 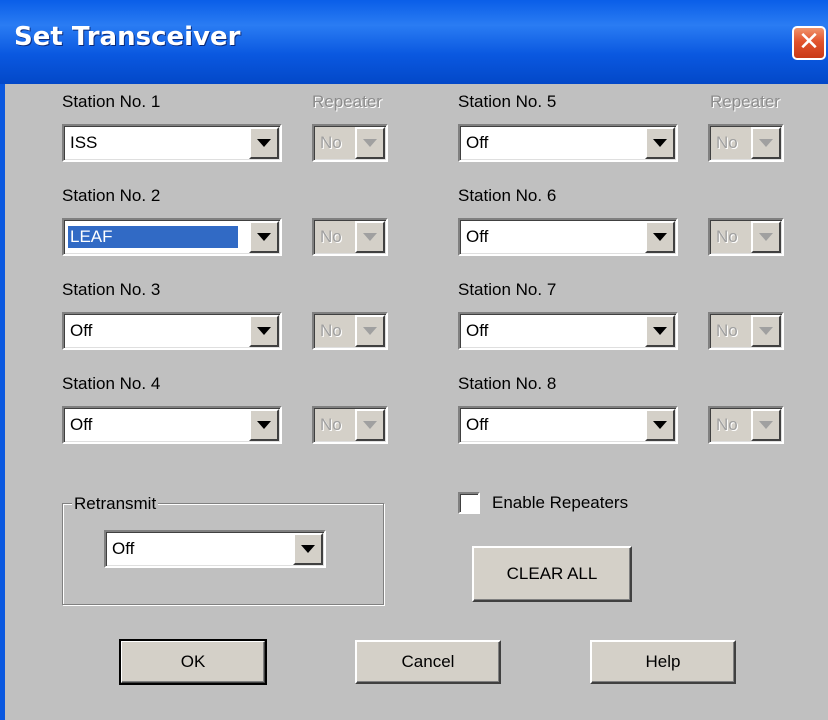 I want to click on station-4-repeater-select: No, so click(x=350, y=425).